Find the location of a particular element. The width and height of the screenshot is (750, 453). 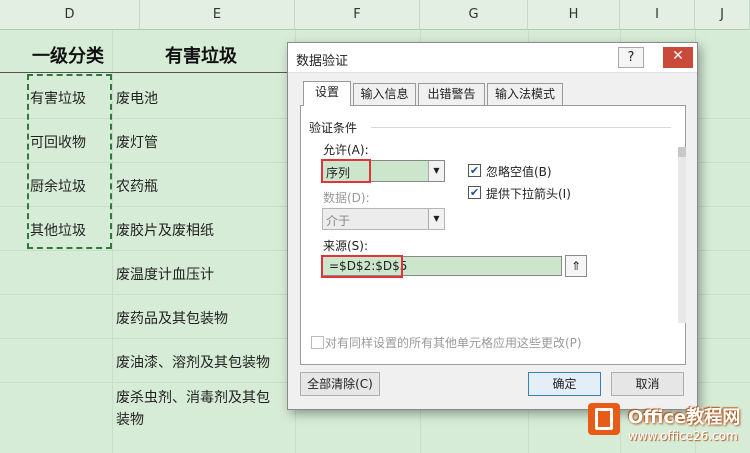

cell-e4: 农药瓶 is located at coordinates (137, 186).